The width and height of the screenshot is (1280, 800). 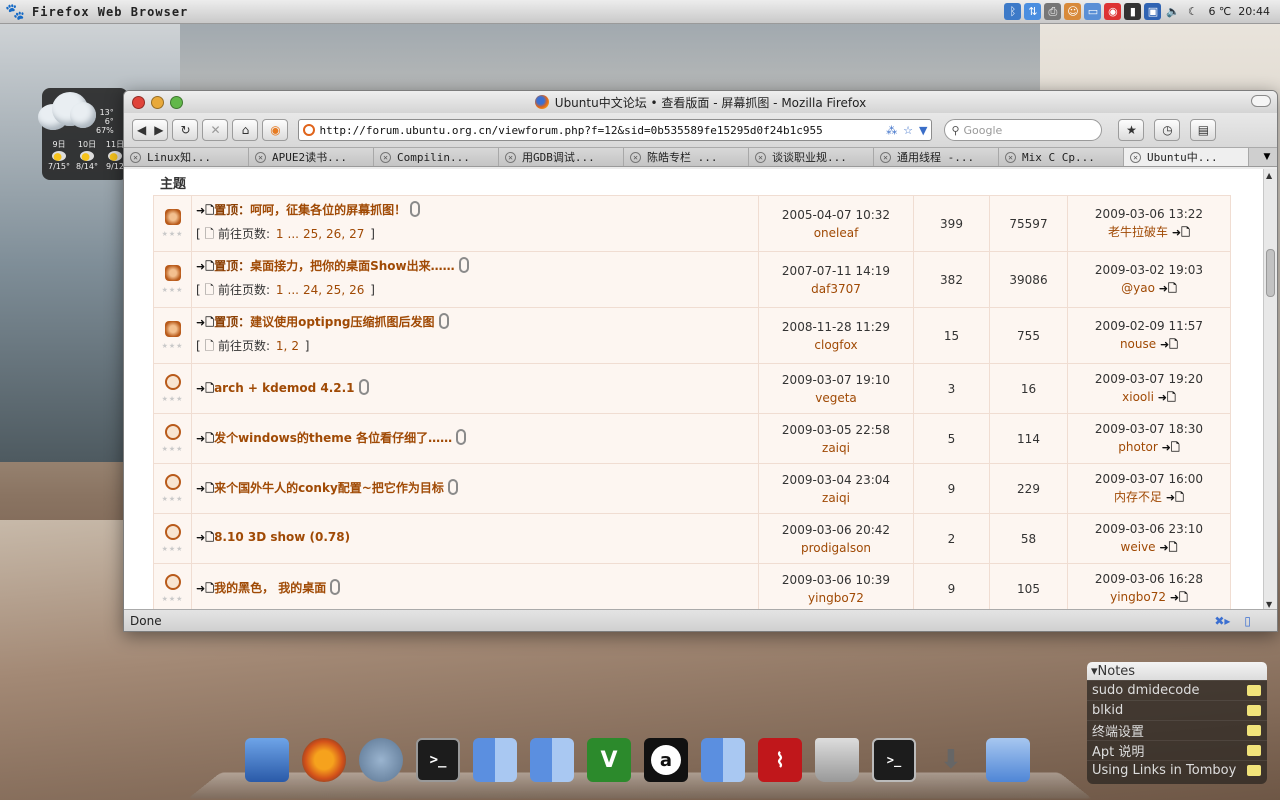 I want to click on author-link: zaiqi, so click(x=836, y=498).